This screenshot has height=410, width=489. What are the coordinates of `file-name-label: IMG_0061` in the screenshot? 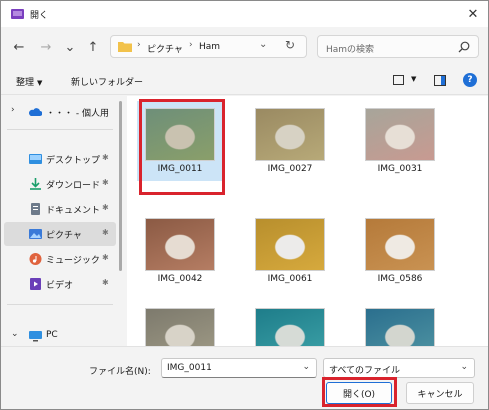 It's located at (290, 279).